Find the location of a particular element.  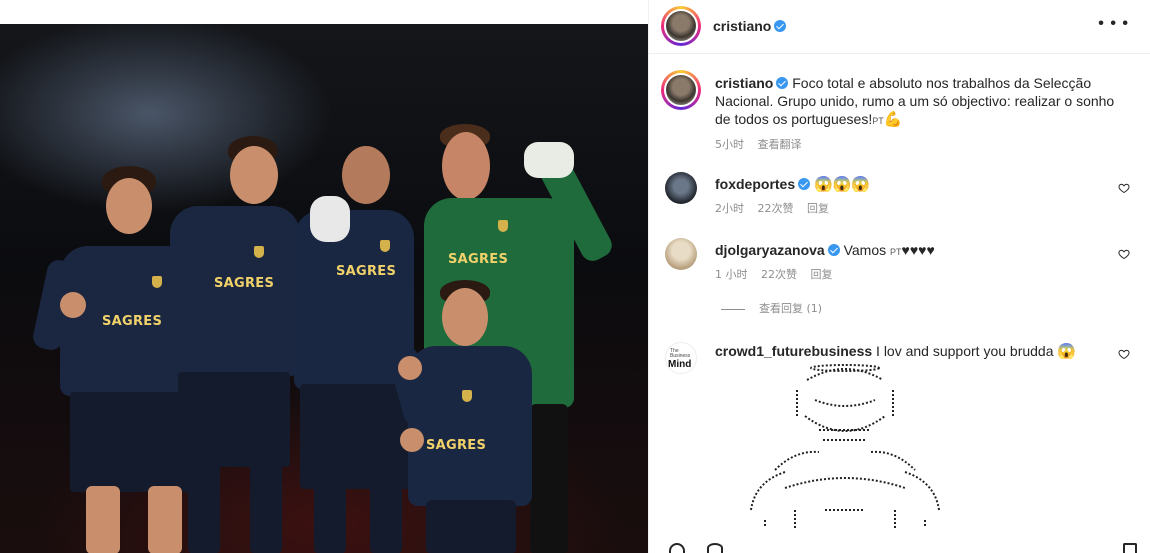

author-avatar is located at coordinates (681, 26).